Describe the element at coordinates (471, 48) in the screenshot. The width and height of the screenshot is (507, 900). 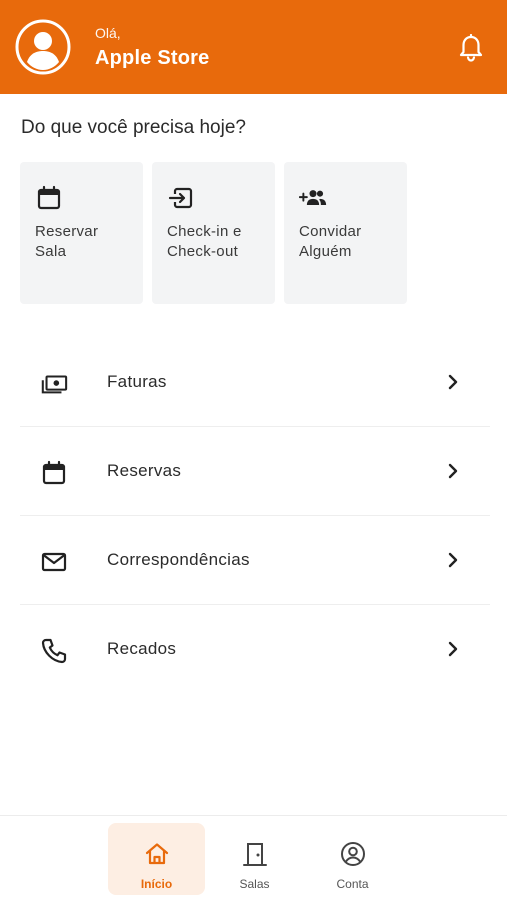
I see `bell-icon` at that location.